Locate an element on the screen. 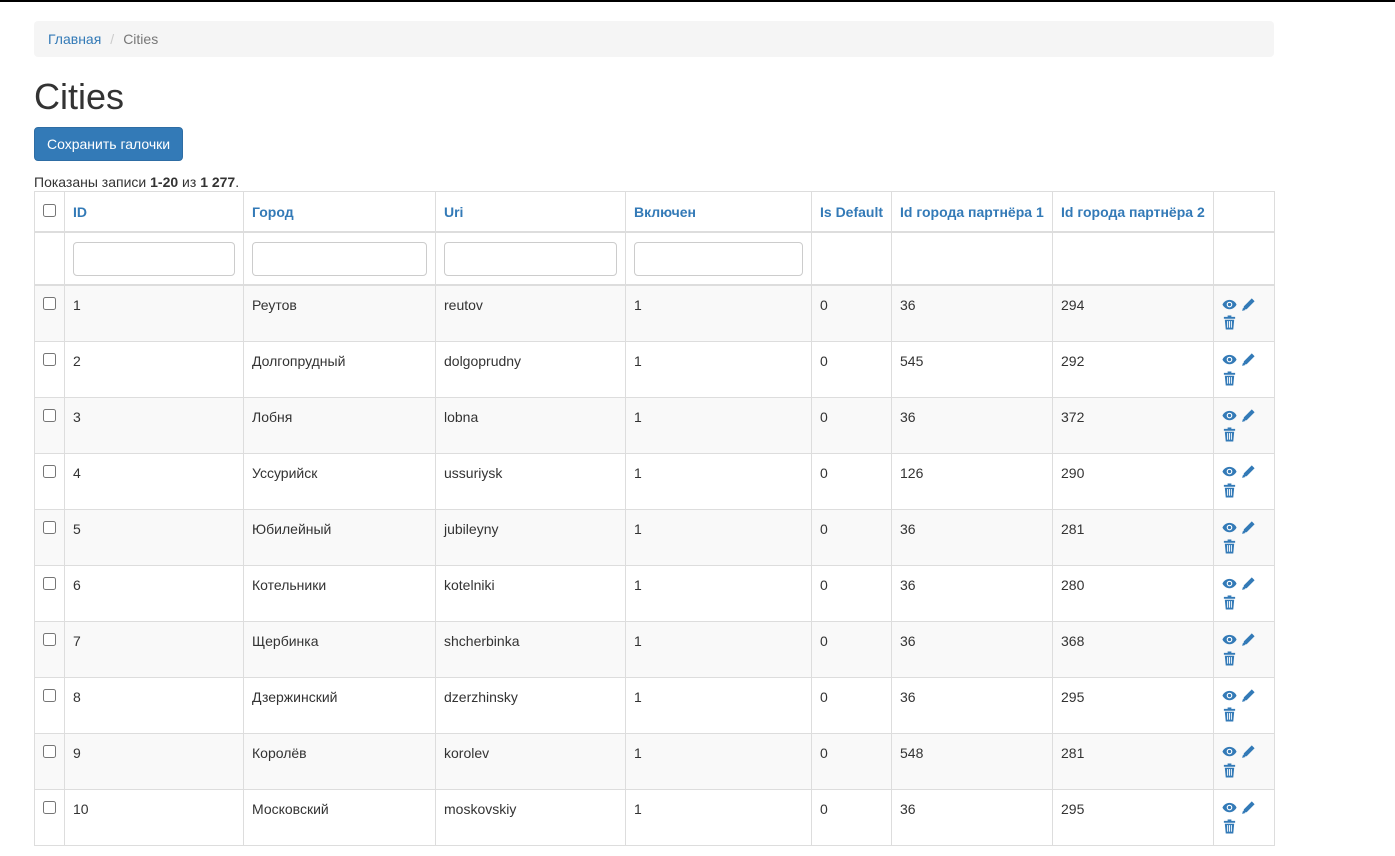 The width and height of the screenshot is (1395, 856). filter-cell-city is located at coordinates (339, 258).